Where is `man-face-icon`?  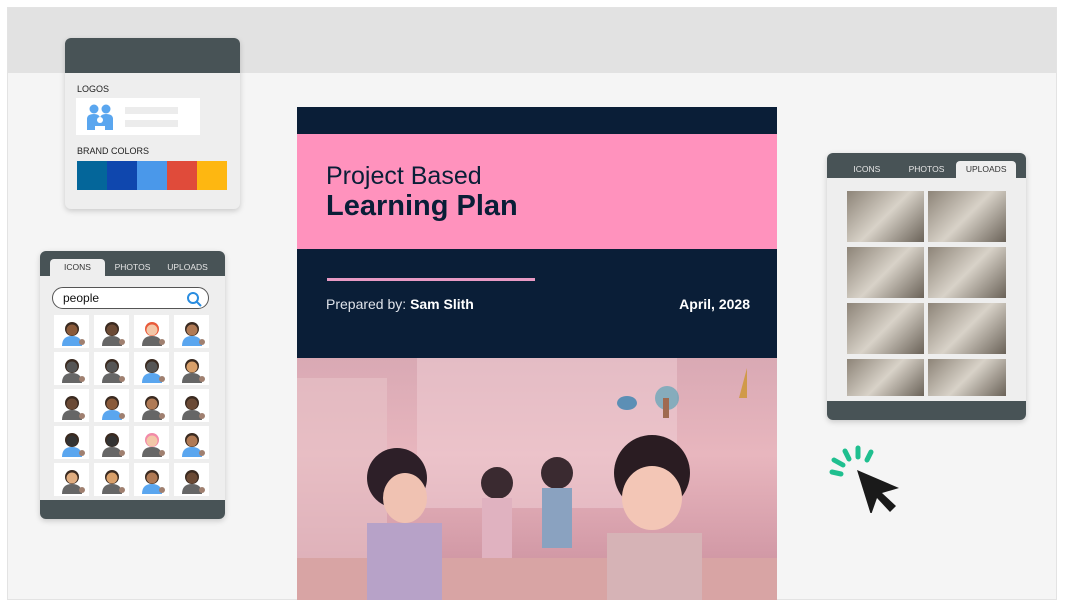
man-face-icon is located at coordinates (193, 333).